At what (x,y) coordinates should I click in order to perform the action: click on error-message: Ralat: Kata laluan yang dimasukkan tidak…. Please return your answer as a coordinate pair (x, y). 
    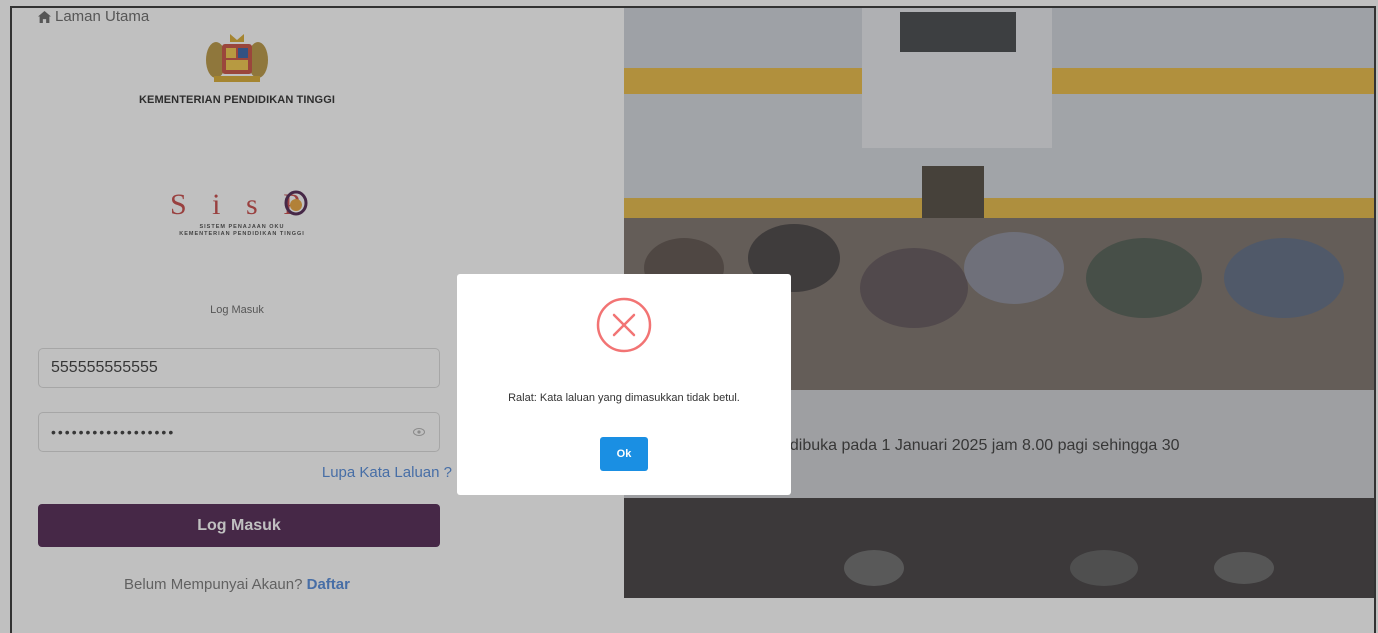
    Looking at the image, I should click on (624, 398).